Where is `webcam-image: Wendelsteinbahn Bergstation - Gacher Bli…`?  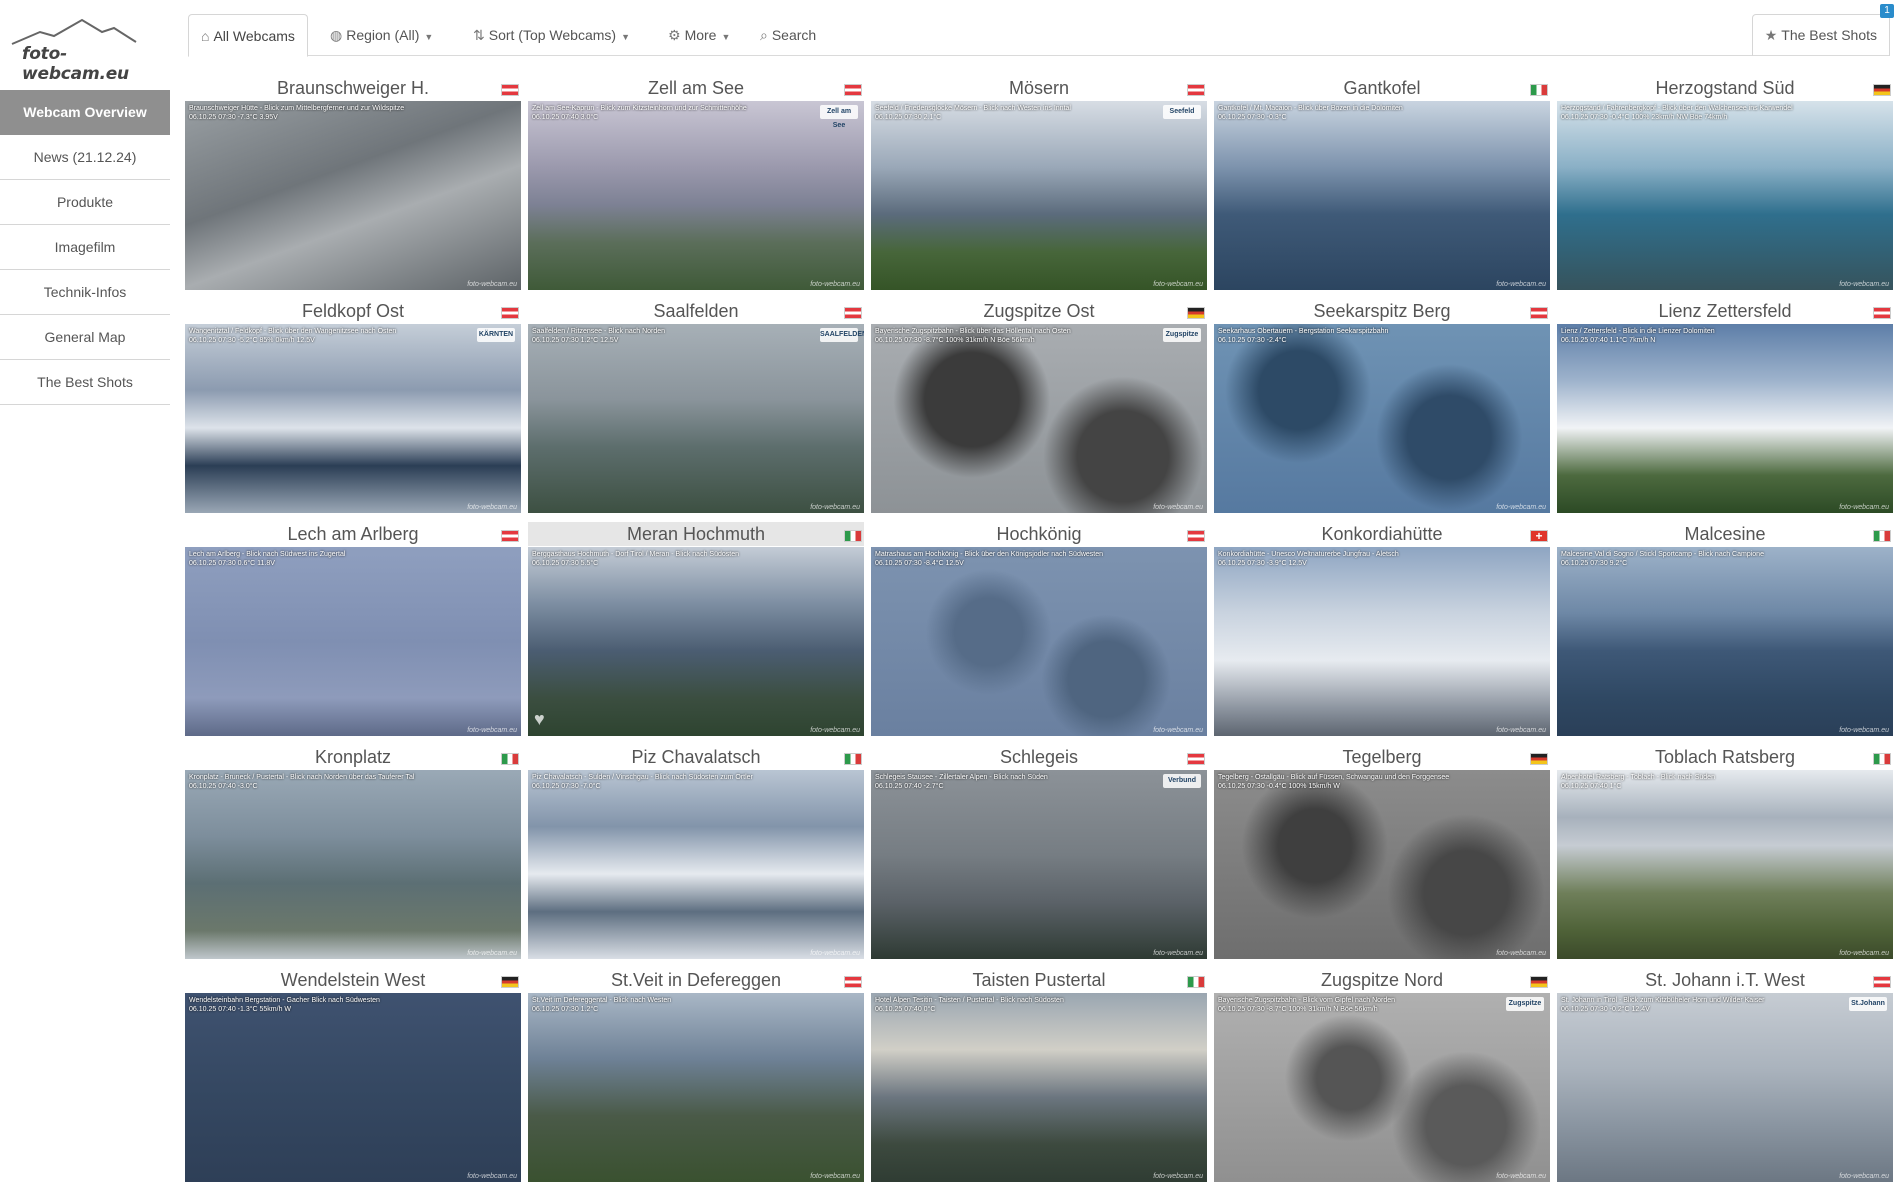 webcam-image: Wendelsteinbahn Bergstation - Gacher Bli… is located at coordinates (353, 1087).